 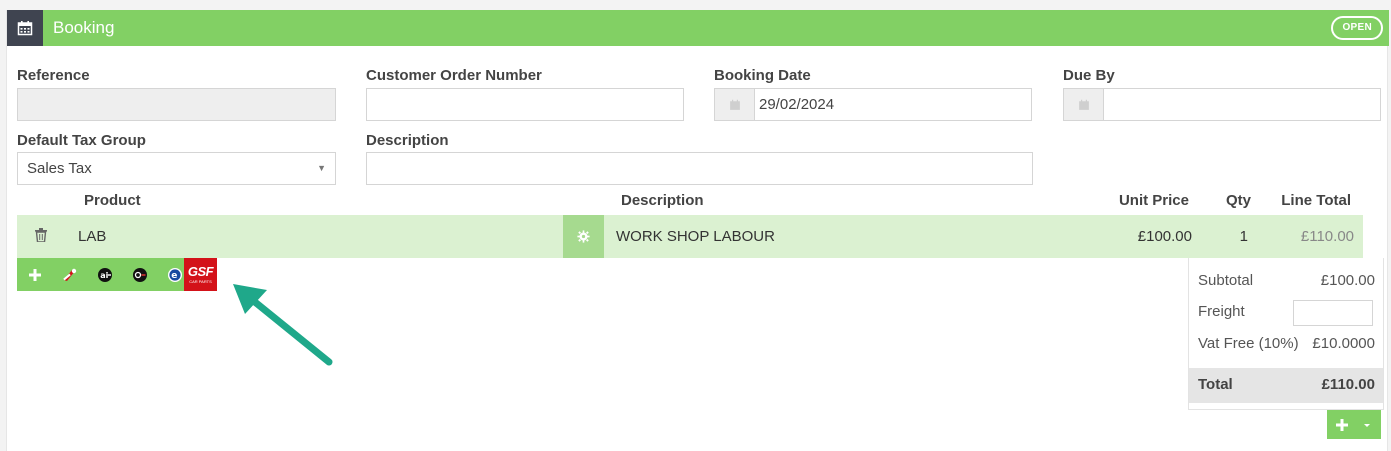 What do you see at coordinates (797, 104) in the screenshot?
I see `booking-date-value: 29/02/2024` at bounding box center [797, 104].